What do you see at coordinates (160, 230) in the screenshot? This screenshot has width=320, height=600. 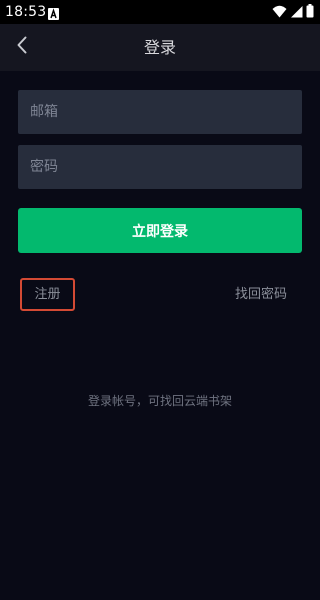 I see `login-button: 立即登录` at bounding box center [160, 230].